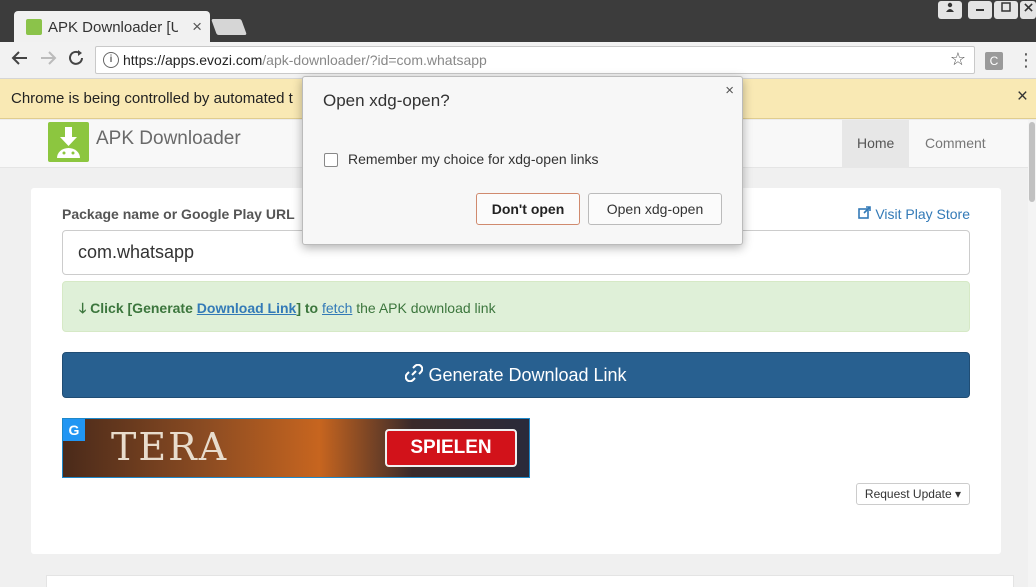 This screenshot has height=587, width=1036. I want to click on alert-prefix: Click [Generate, so click(143, 308).